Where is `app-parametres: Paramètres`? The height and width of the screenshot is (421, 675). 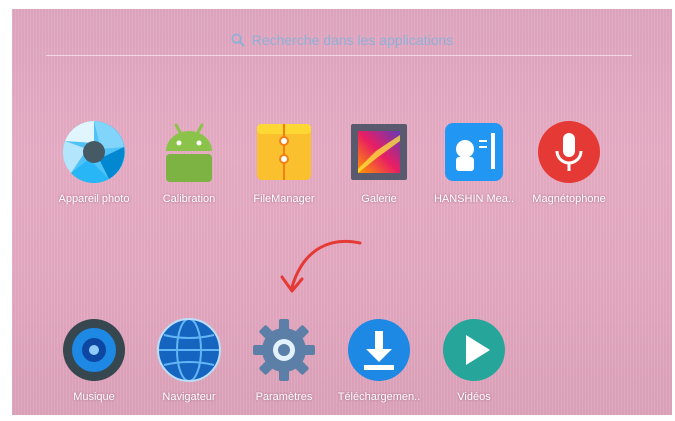 app-parametres: Paramètres is located at coordinates (284, 360).